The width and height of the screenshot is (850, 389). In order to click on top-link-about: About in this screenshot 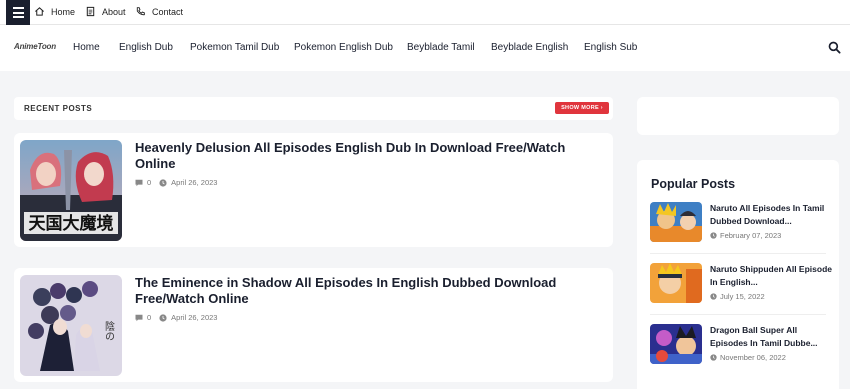, I will do `click(105, 11)`.